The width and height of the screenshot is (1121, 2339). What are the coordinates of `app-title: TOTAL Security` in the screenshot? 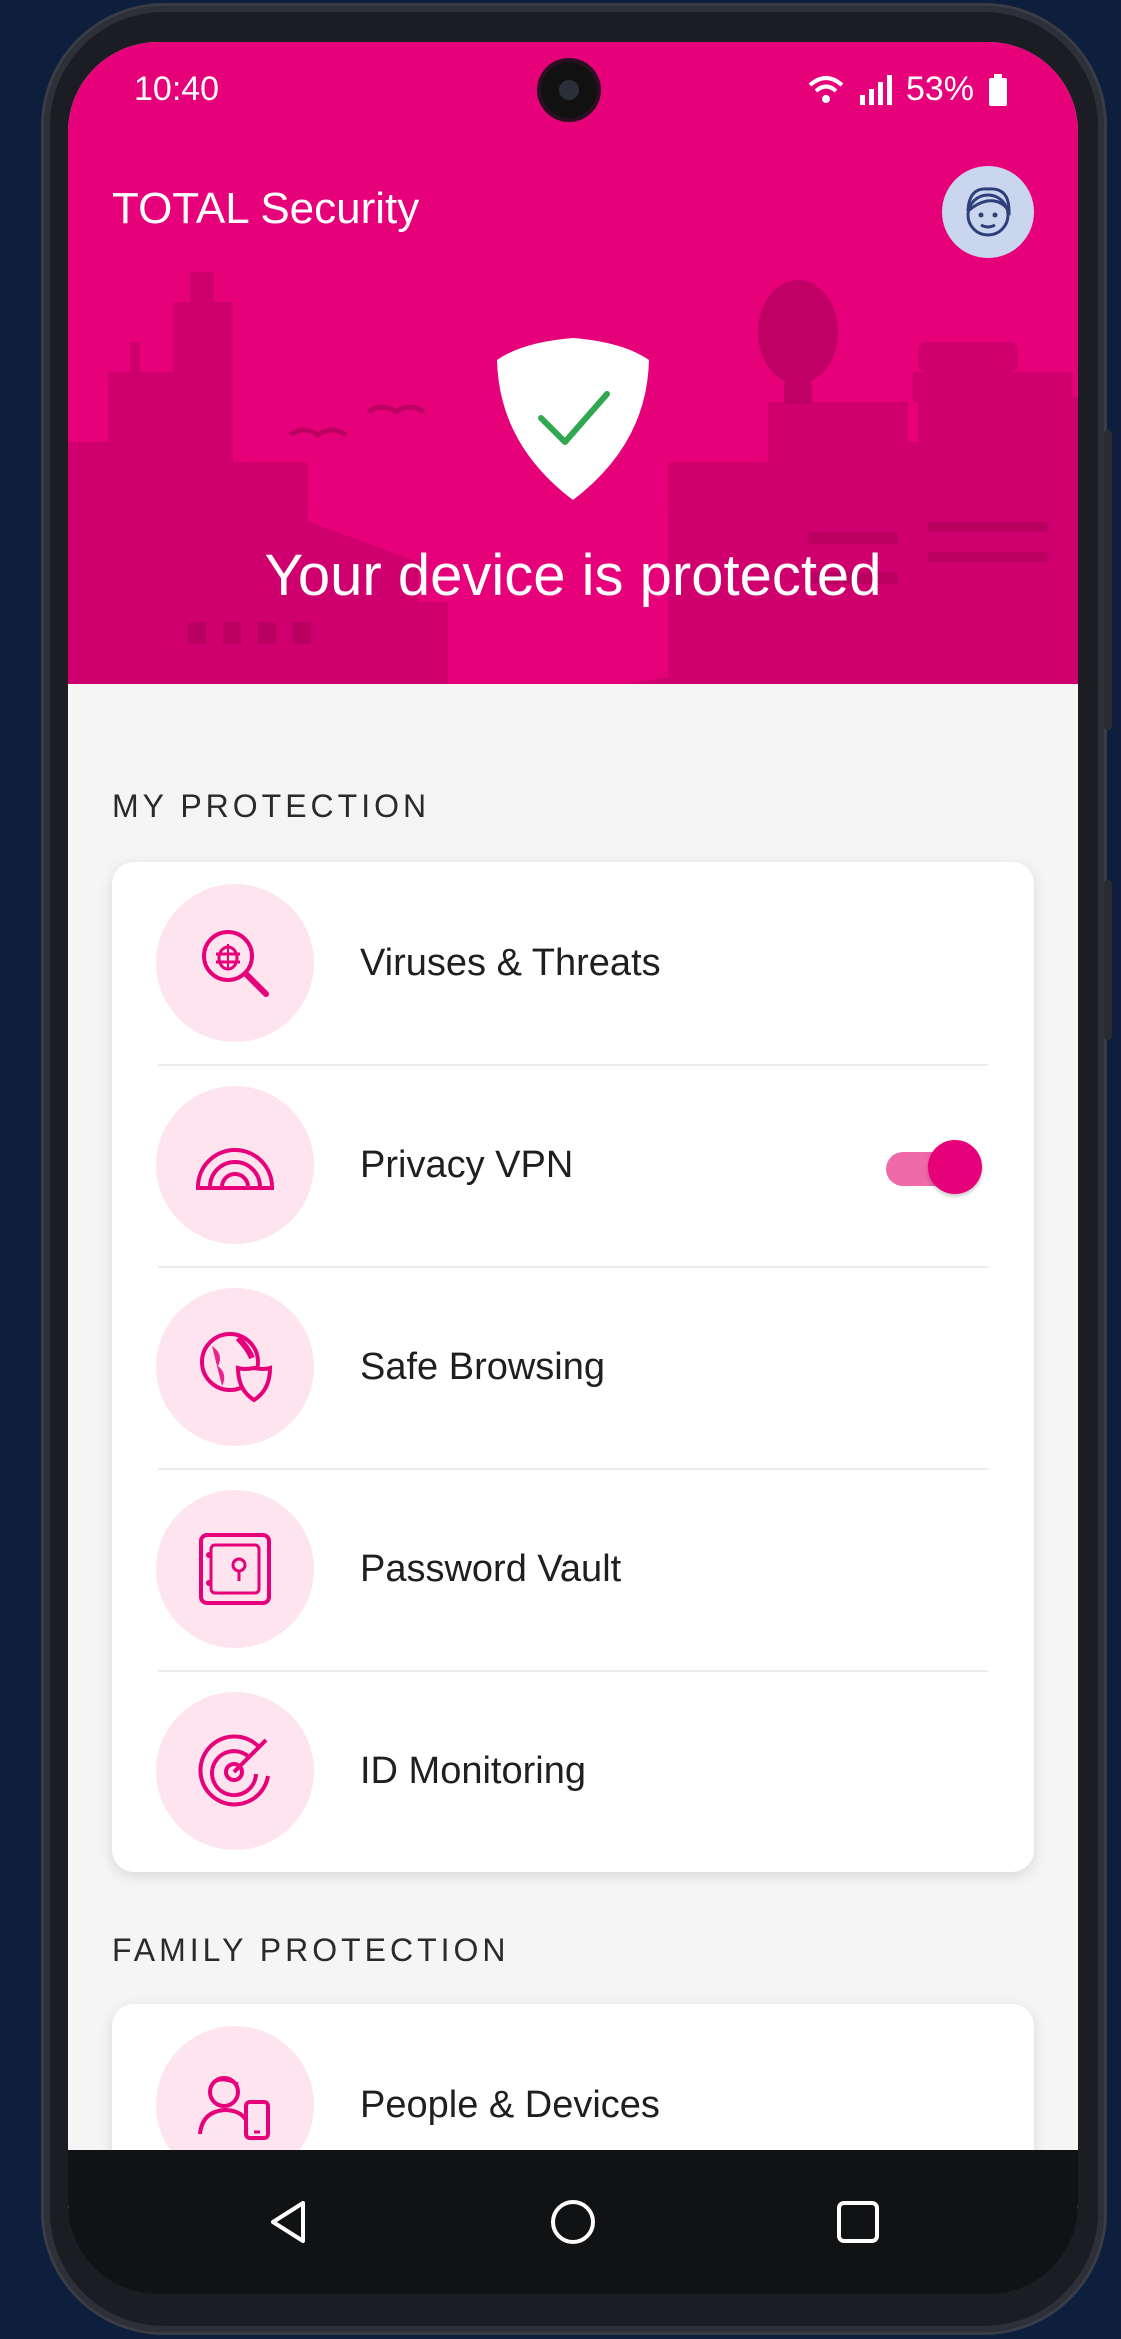 It's located at (266, 208).